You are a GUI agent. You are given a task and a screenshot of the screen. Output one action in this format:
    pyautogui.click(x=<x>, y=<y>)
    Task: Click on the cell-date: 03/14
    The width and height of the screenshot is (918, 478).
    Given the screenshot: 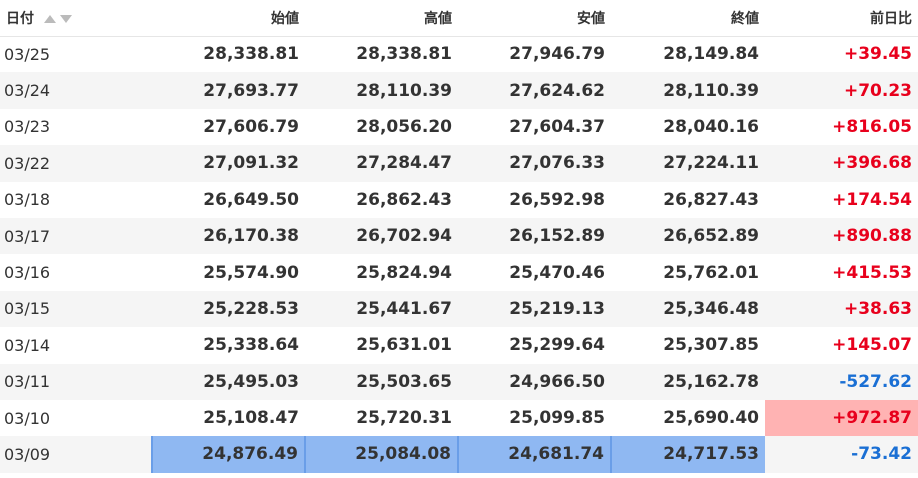 What is the action you would take?
    pyautogui.click(x=27, y=345)
    